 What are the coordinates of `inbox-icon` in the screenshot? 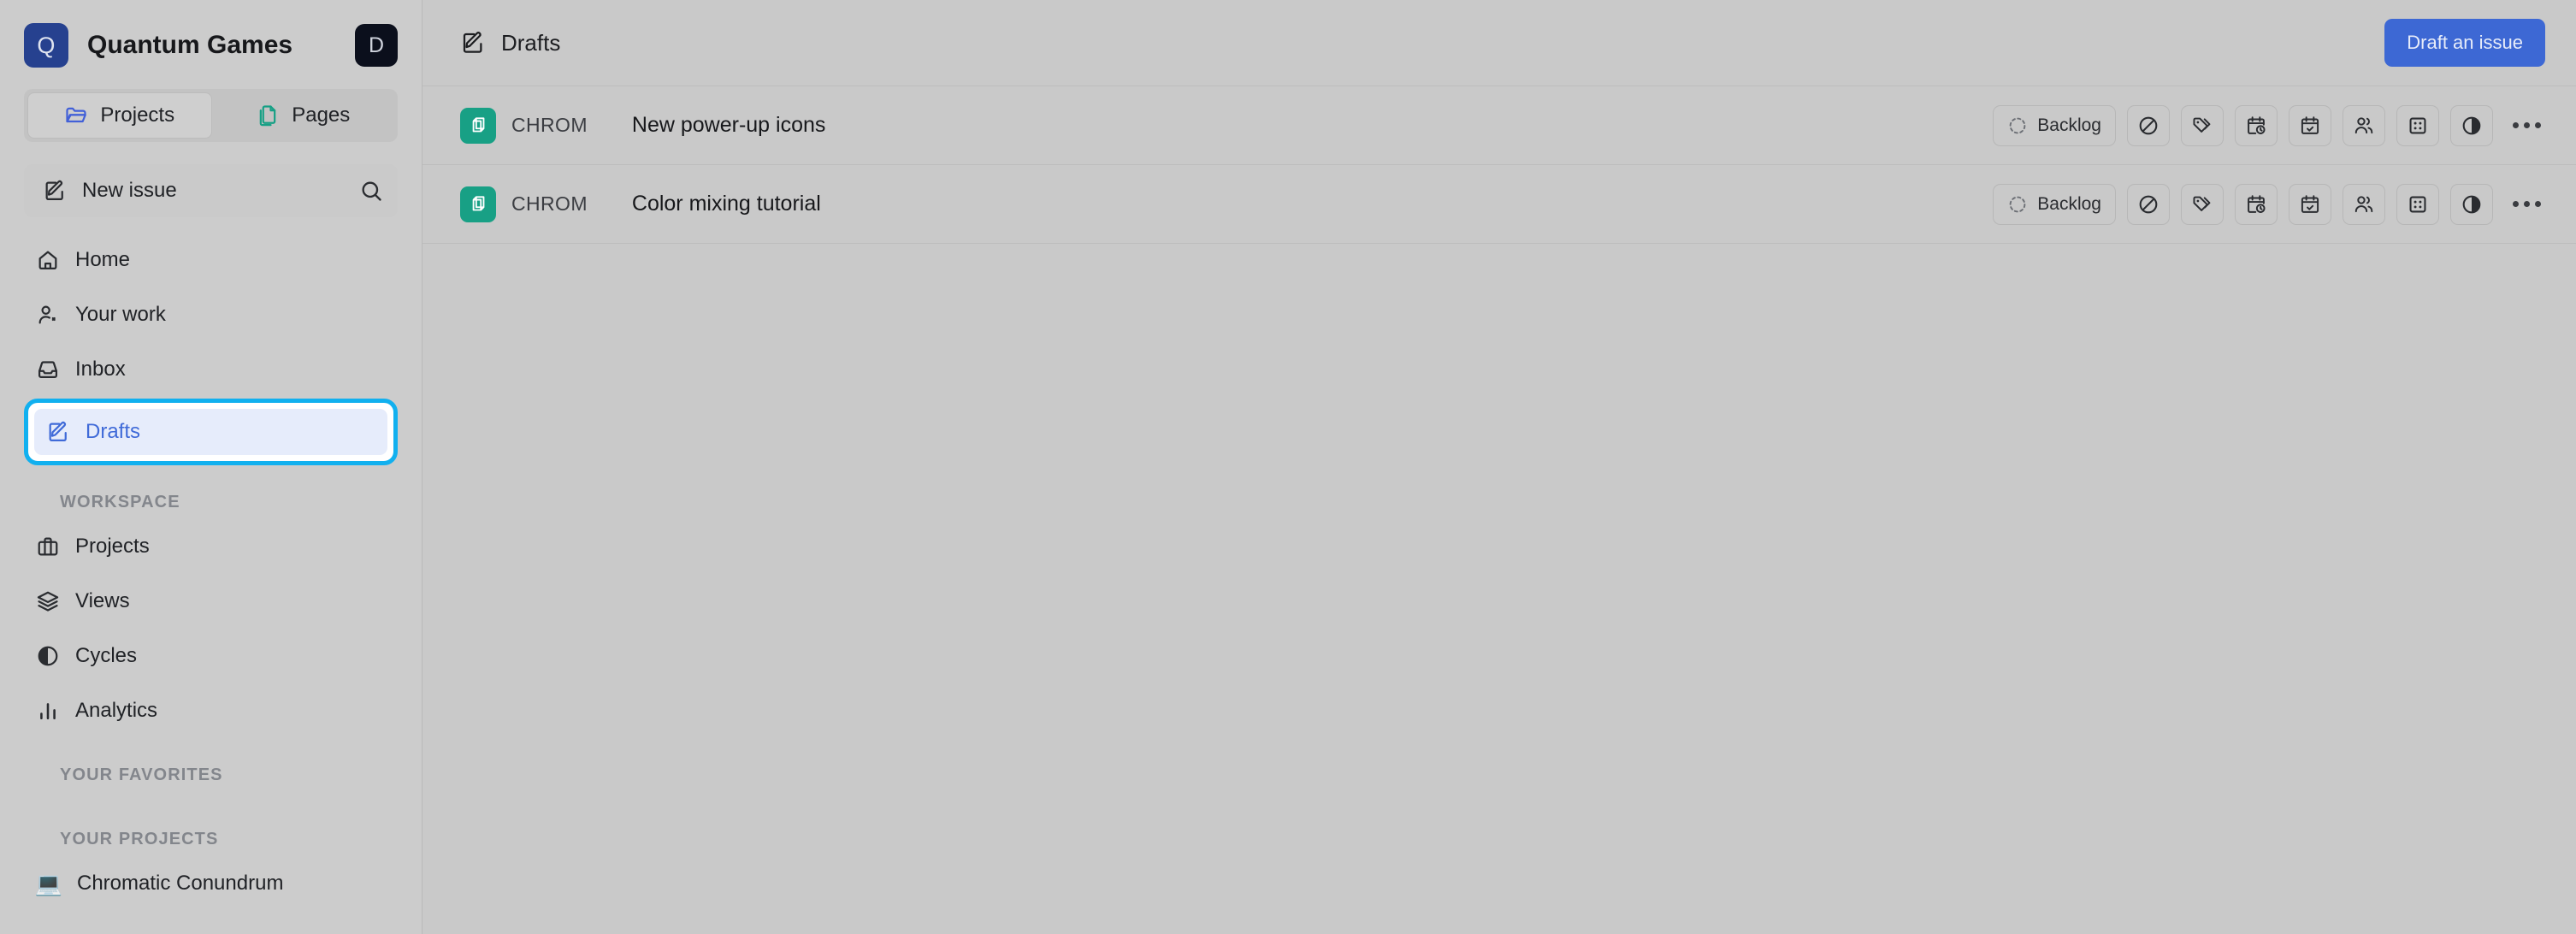 It's located at (48, 369).